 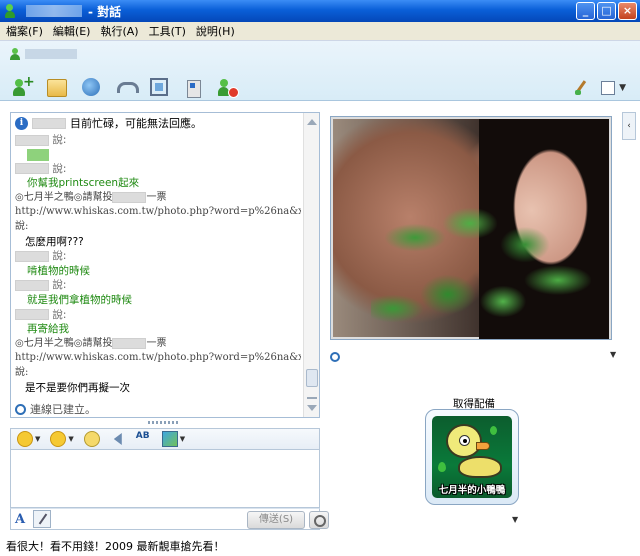 What do you see at coordinates (115, 546) in the screenshot?
I see `ad-banner-text: 看很大！看不用錢！2009 最新靚車搶先看！` at bounding box center [115, 546].